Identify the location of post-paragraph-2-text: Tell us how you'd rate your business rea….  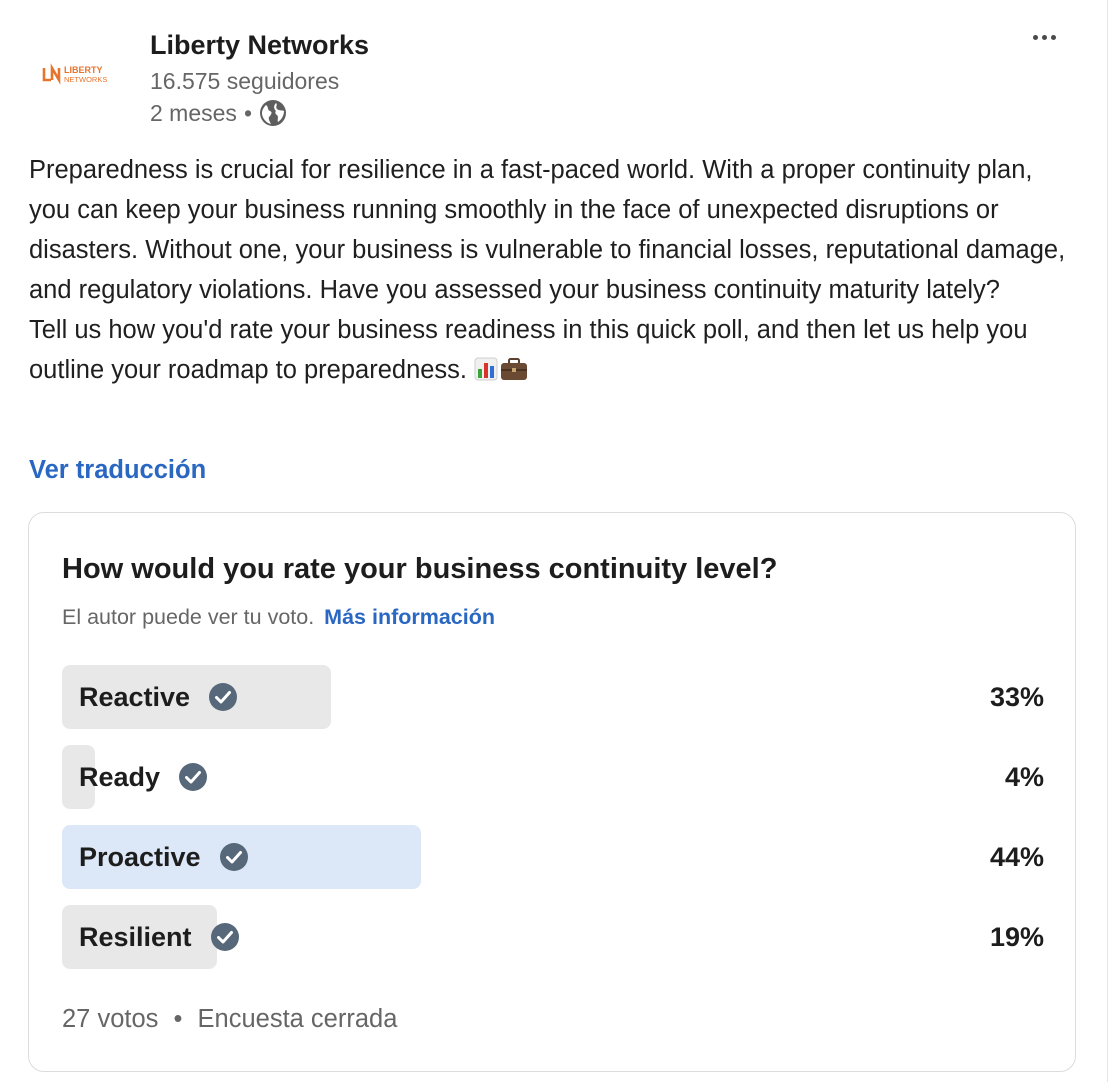
(528, 350).